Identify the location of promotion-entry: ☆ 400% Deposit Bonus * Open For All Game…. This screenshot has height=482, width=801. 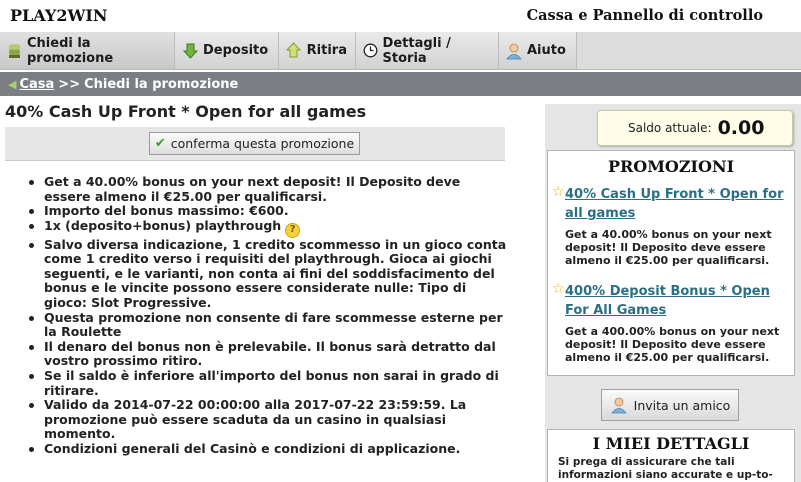
(672, 323).